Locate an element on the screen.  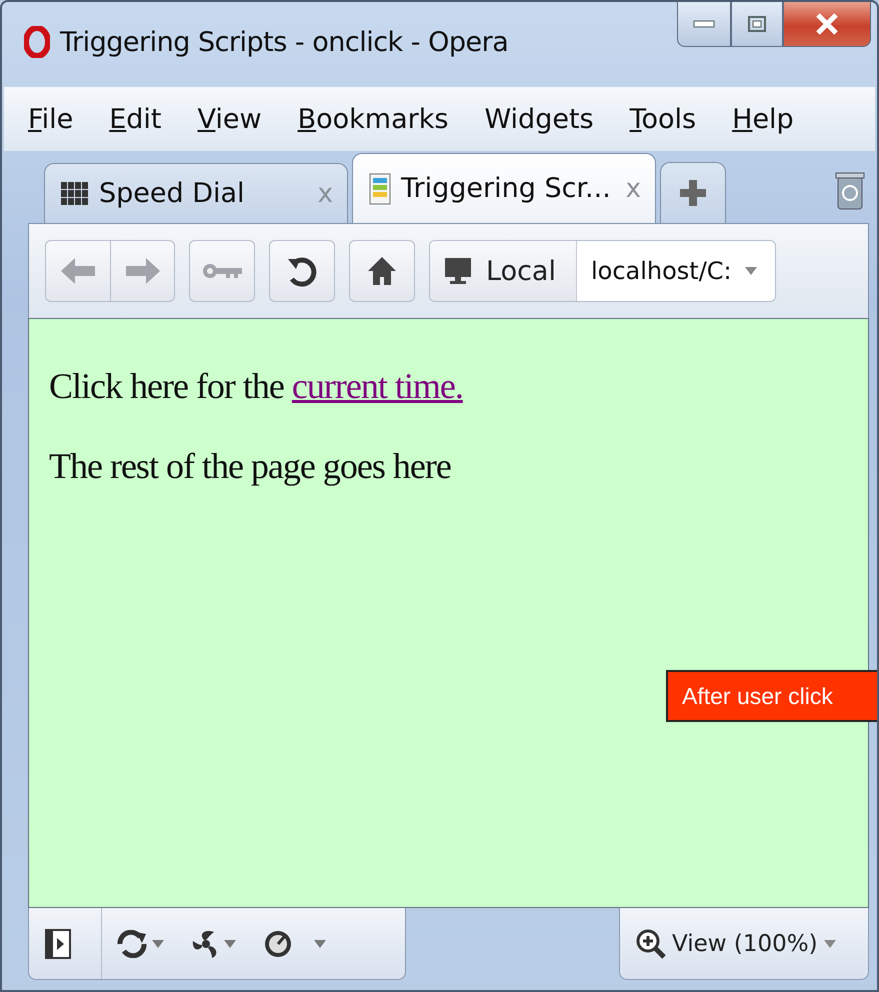
menu-item: Tools is located at coordinates (663, 119).